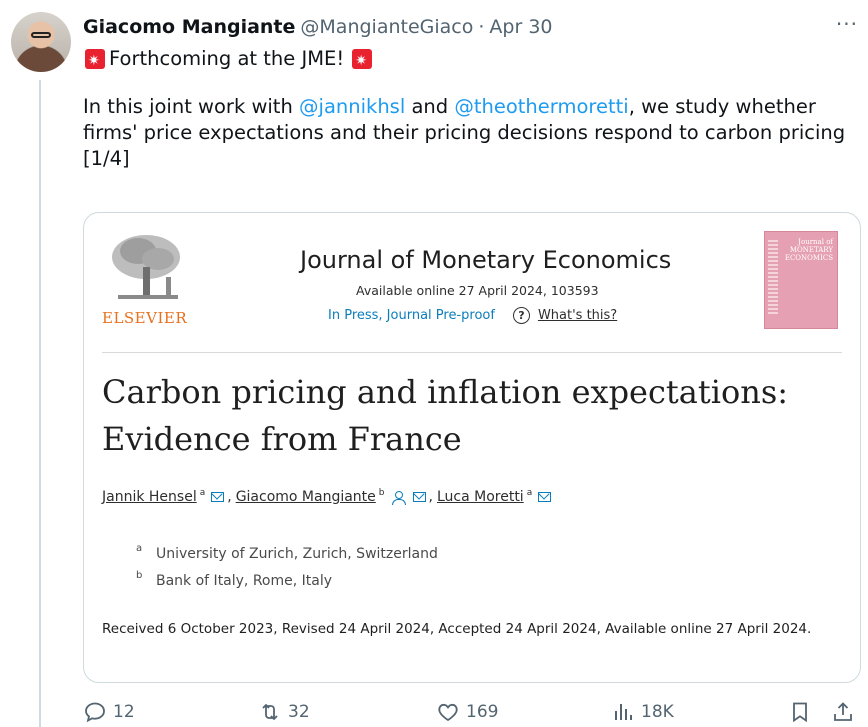 The image size is (868, 727). Describe the element at coordinates (541, 107) in the screenshot. I see `mention-theothermoretti: @theothermoretti` at that location.